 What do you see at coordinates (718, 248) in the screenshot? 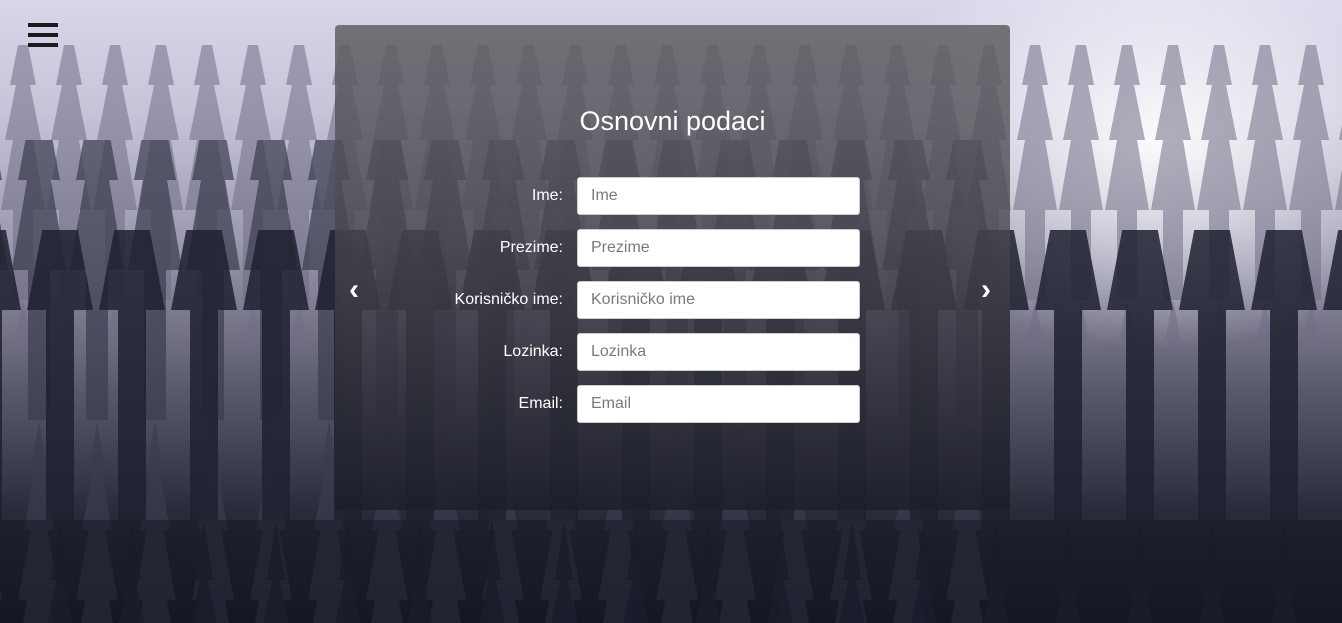
I see `last-name-input` at bounding box center [718, 248].